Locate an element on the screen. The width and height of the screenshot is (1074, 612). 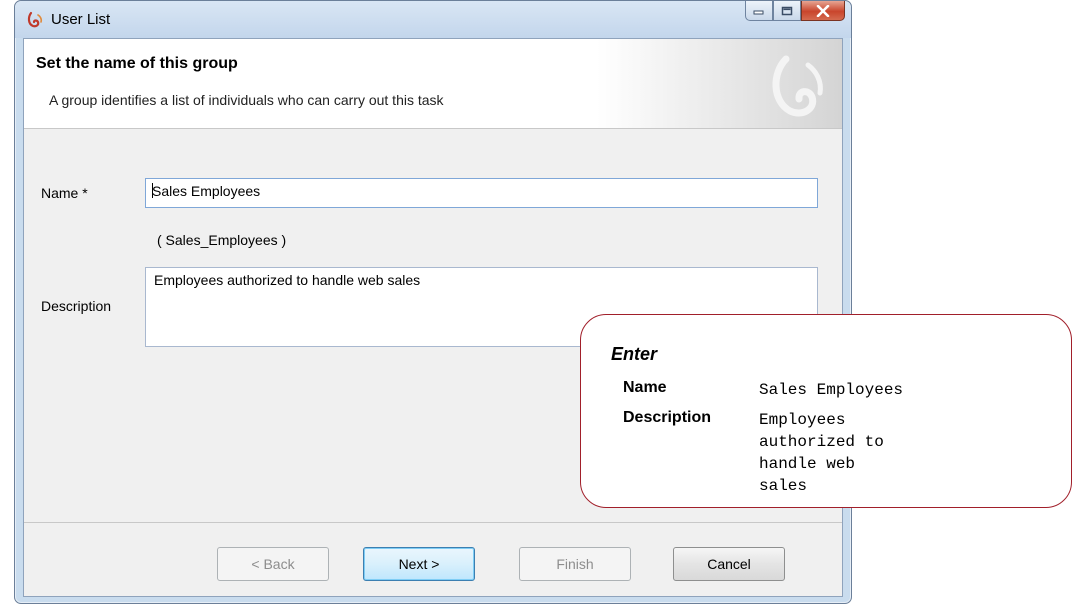
minimize-button is located at coordinates (759, 11).